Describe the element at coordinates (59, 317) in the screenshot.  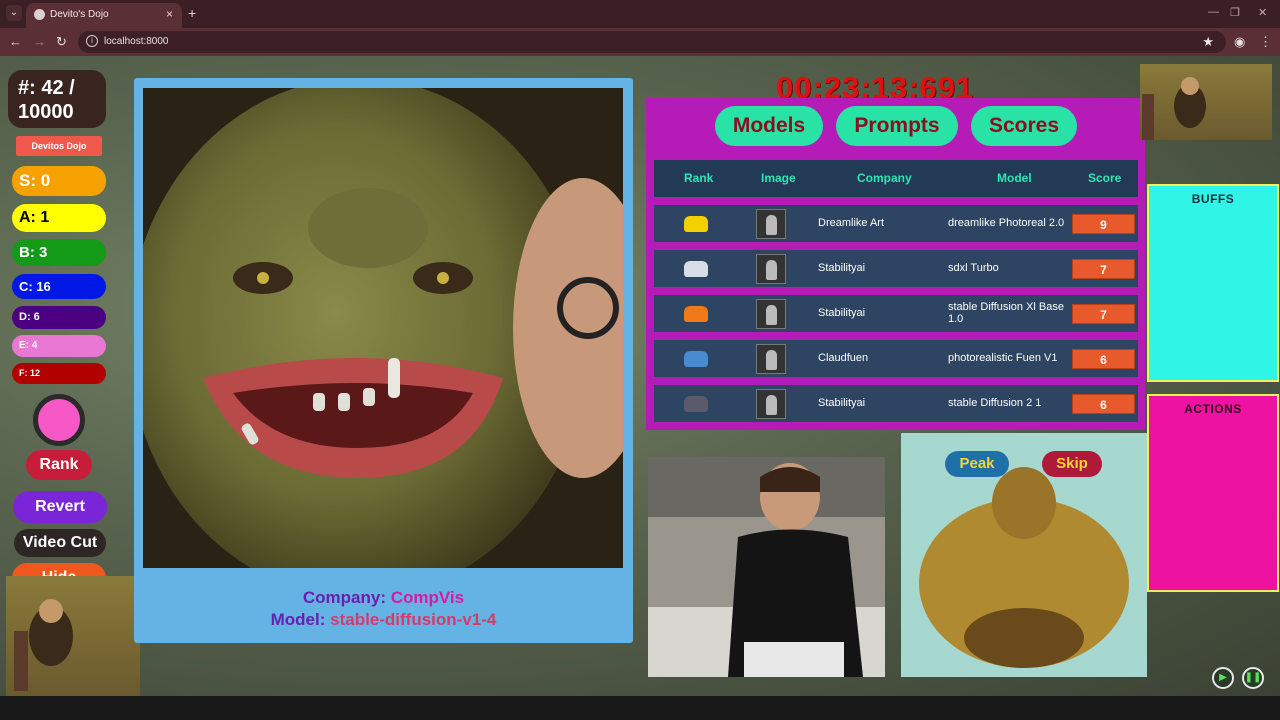
I see `tier-d-count: D: 6` at that location.